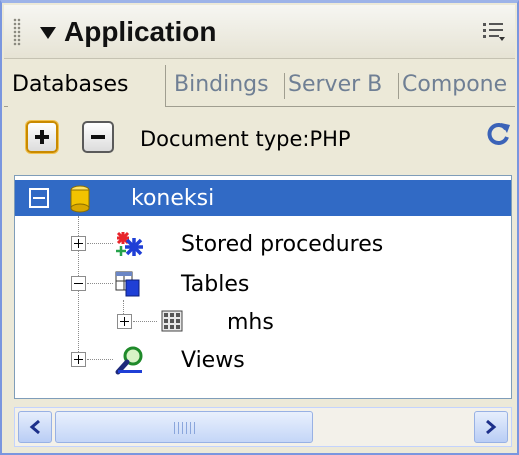  I want to click on triangle-down-icon, so click(48, 33).